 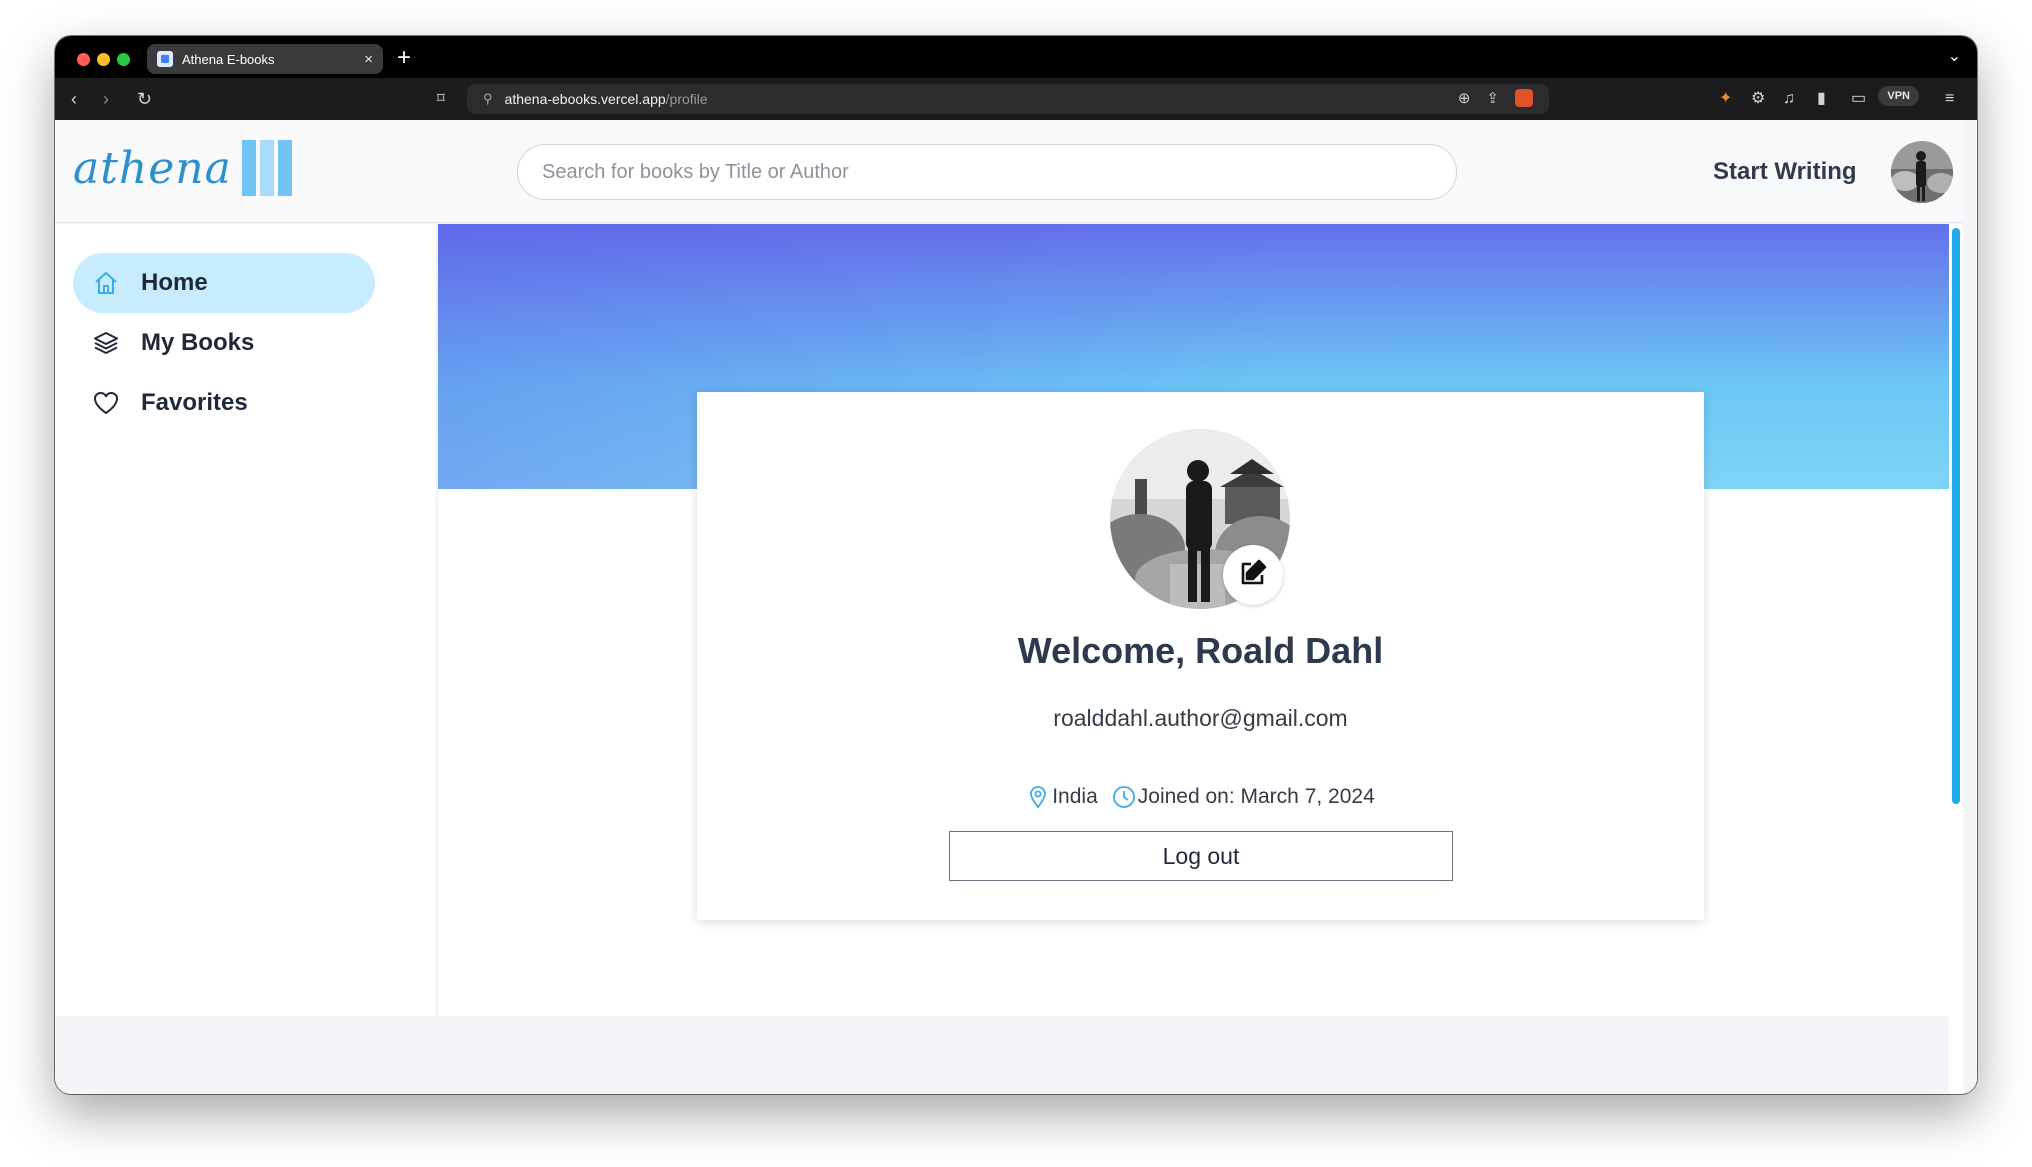 I want to click on profile-meta: India Joined on: March 7, 2024, so click(x=1200, y=797).